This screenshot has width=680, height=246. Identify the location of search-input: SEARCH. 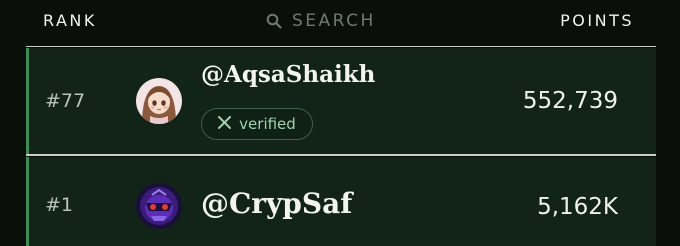
(321, 21).